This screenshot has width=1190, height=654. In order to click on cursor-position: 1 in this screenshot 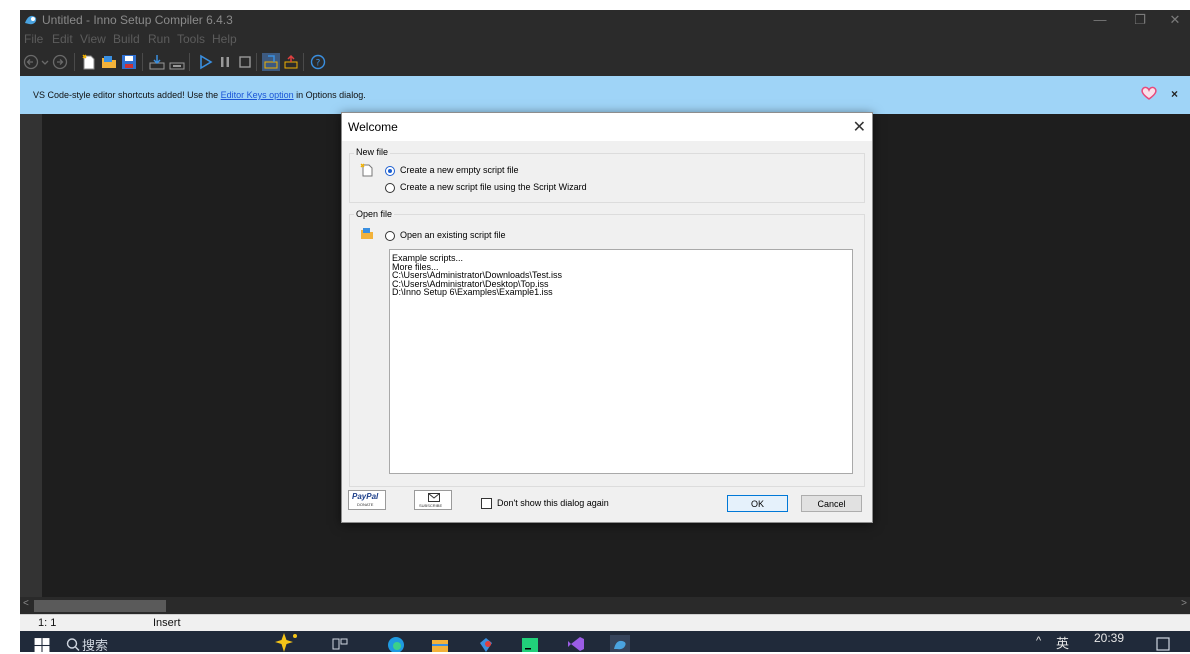, I will do `click(47, 623)`.